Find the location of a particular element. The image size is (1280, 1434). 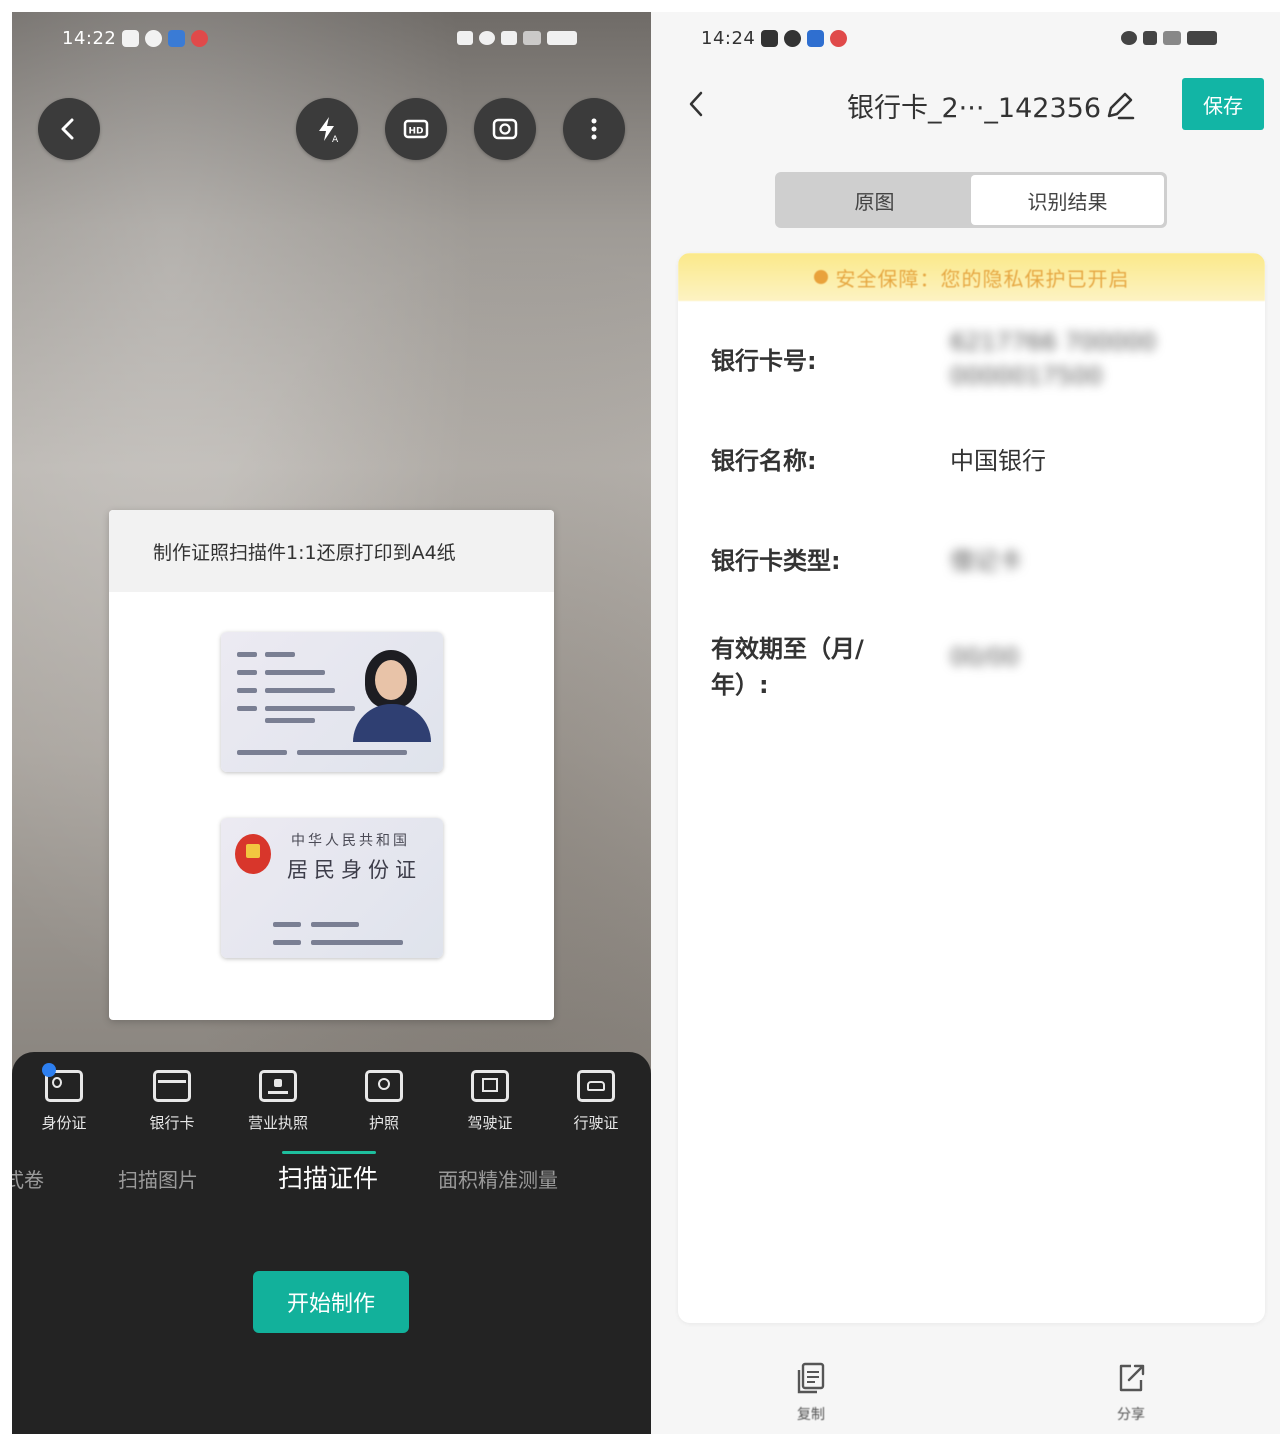

doc-type-id-card: 身份证 is located at coordinates (64, 1098).